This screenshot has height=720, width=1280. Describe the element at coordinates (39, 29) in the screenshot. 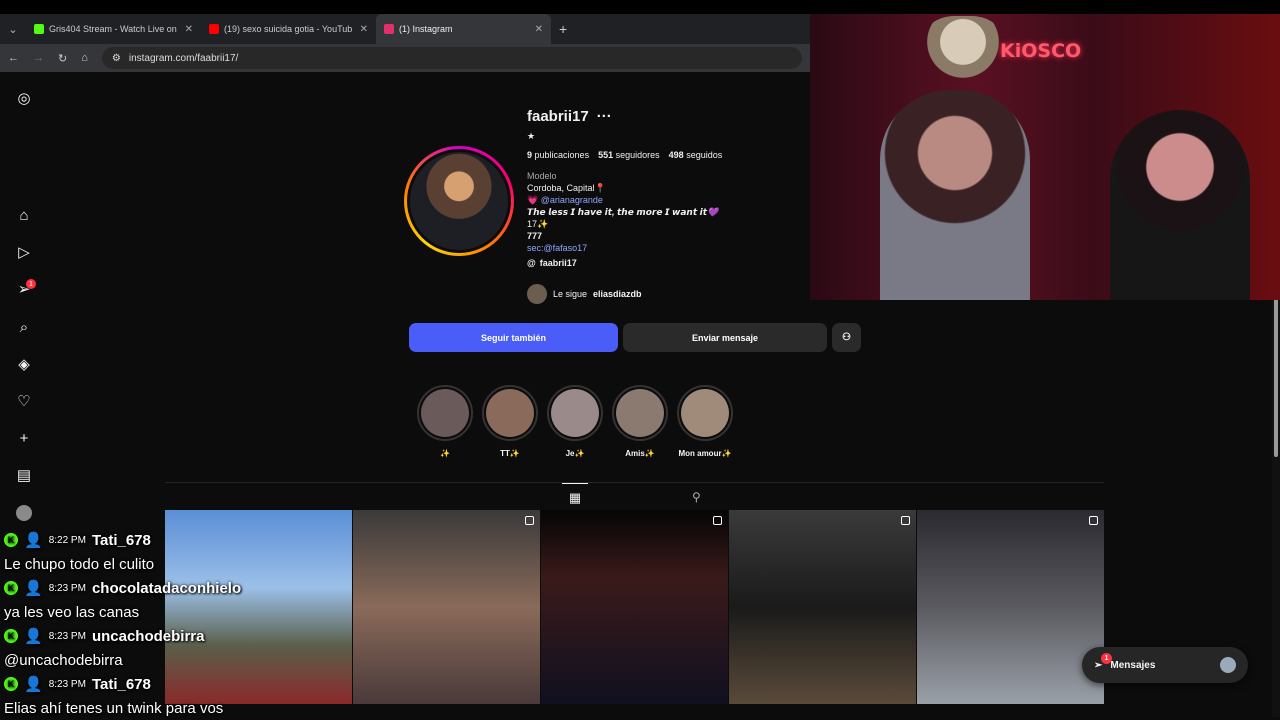

I see `kick-favicon-icon` at that location.